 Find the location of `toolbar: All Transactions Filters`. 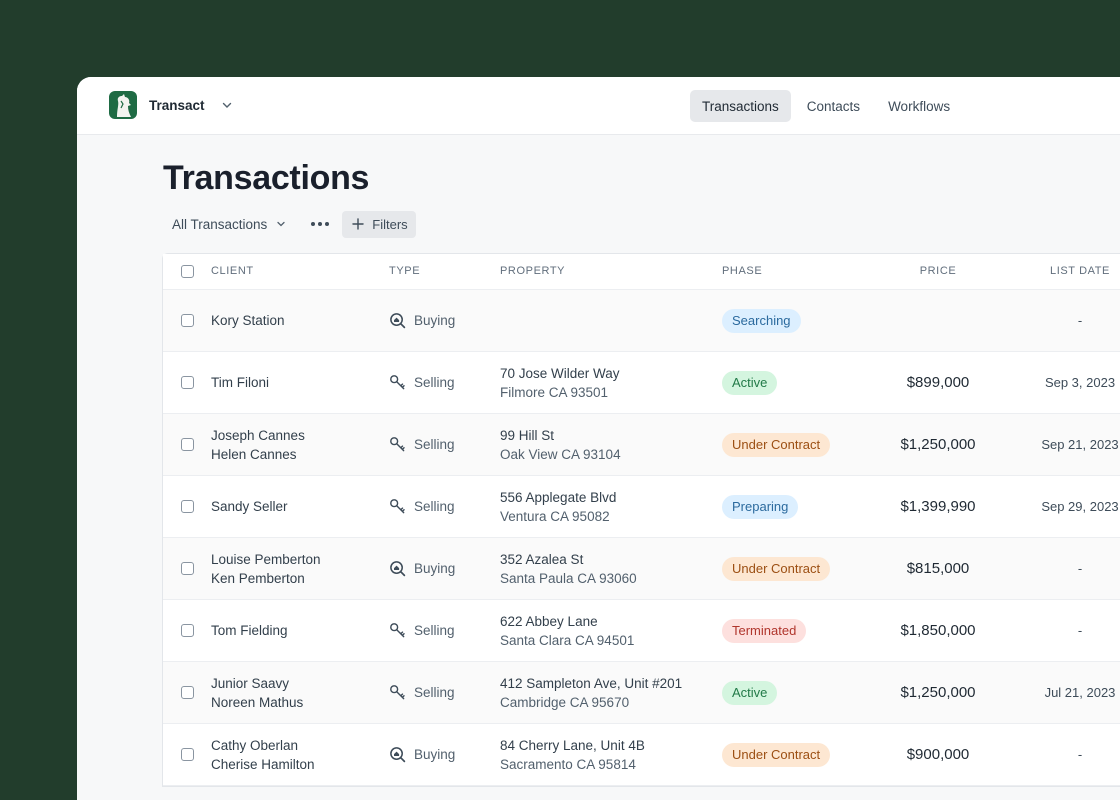

toolbar: All Transactions Filters is located at coordinates (289, 224).